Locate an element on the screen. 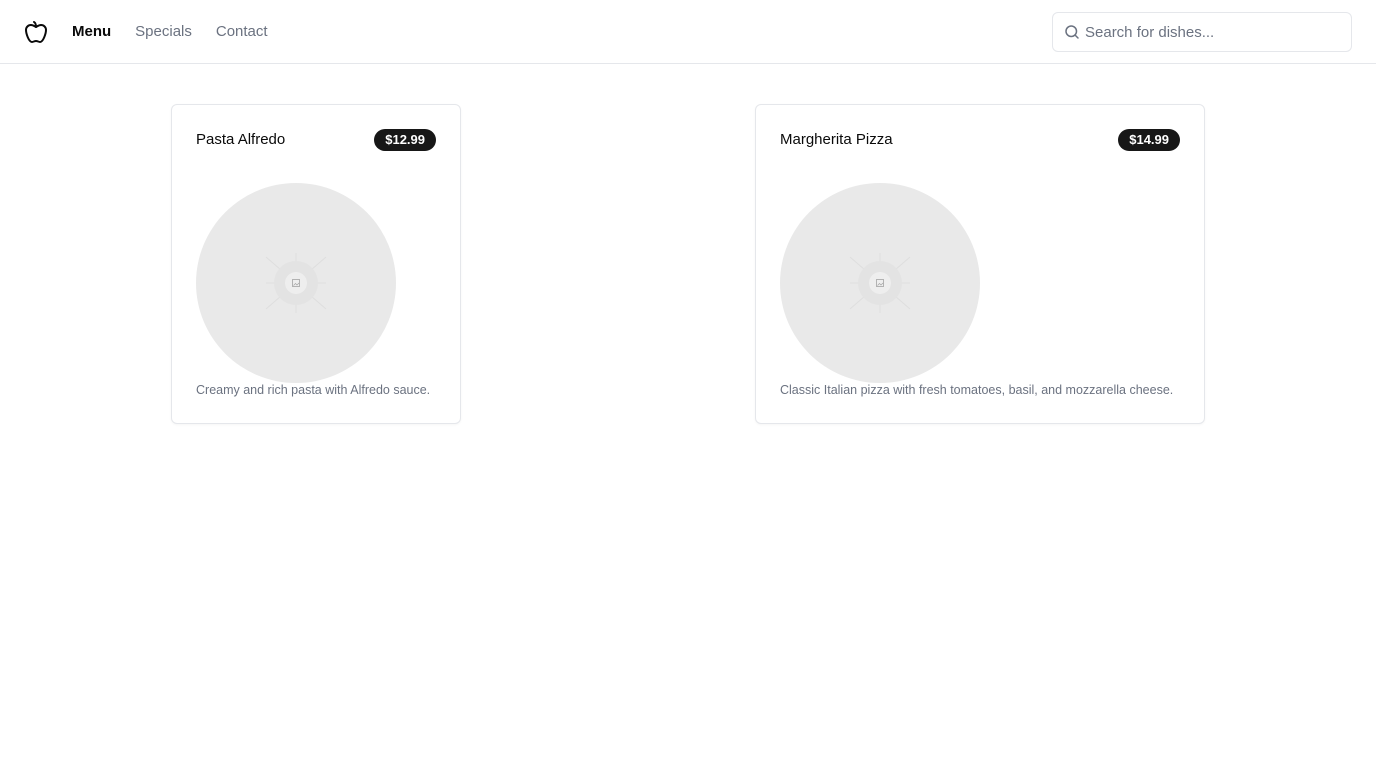 The height and width of the screenshot is (768, 1376). search-icon is located at coordinates (1072, 32).